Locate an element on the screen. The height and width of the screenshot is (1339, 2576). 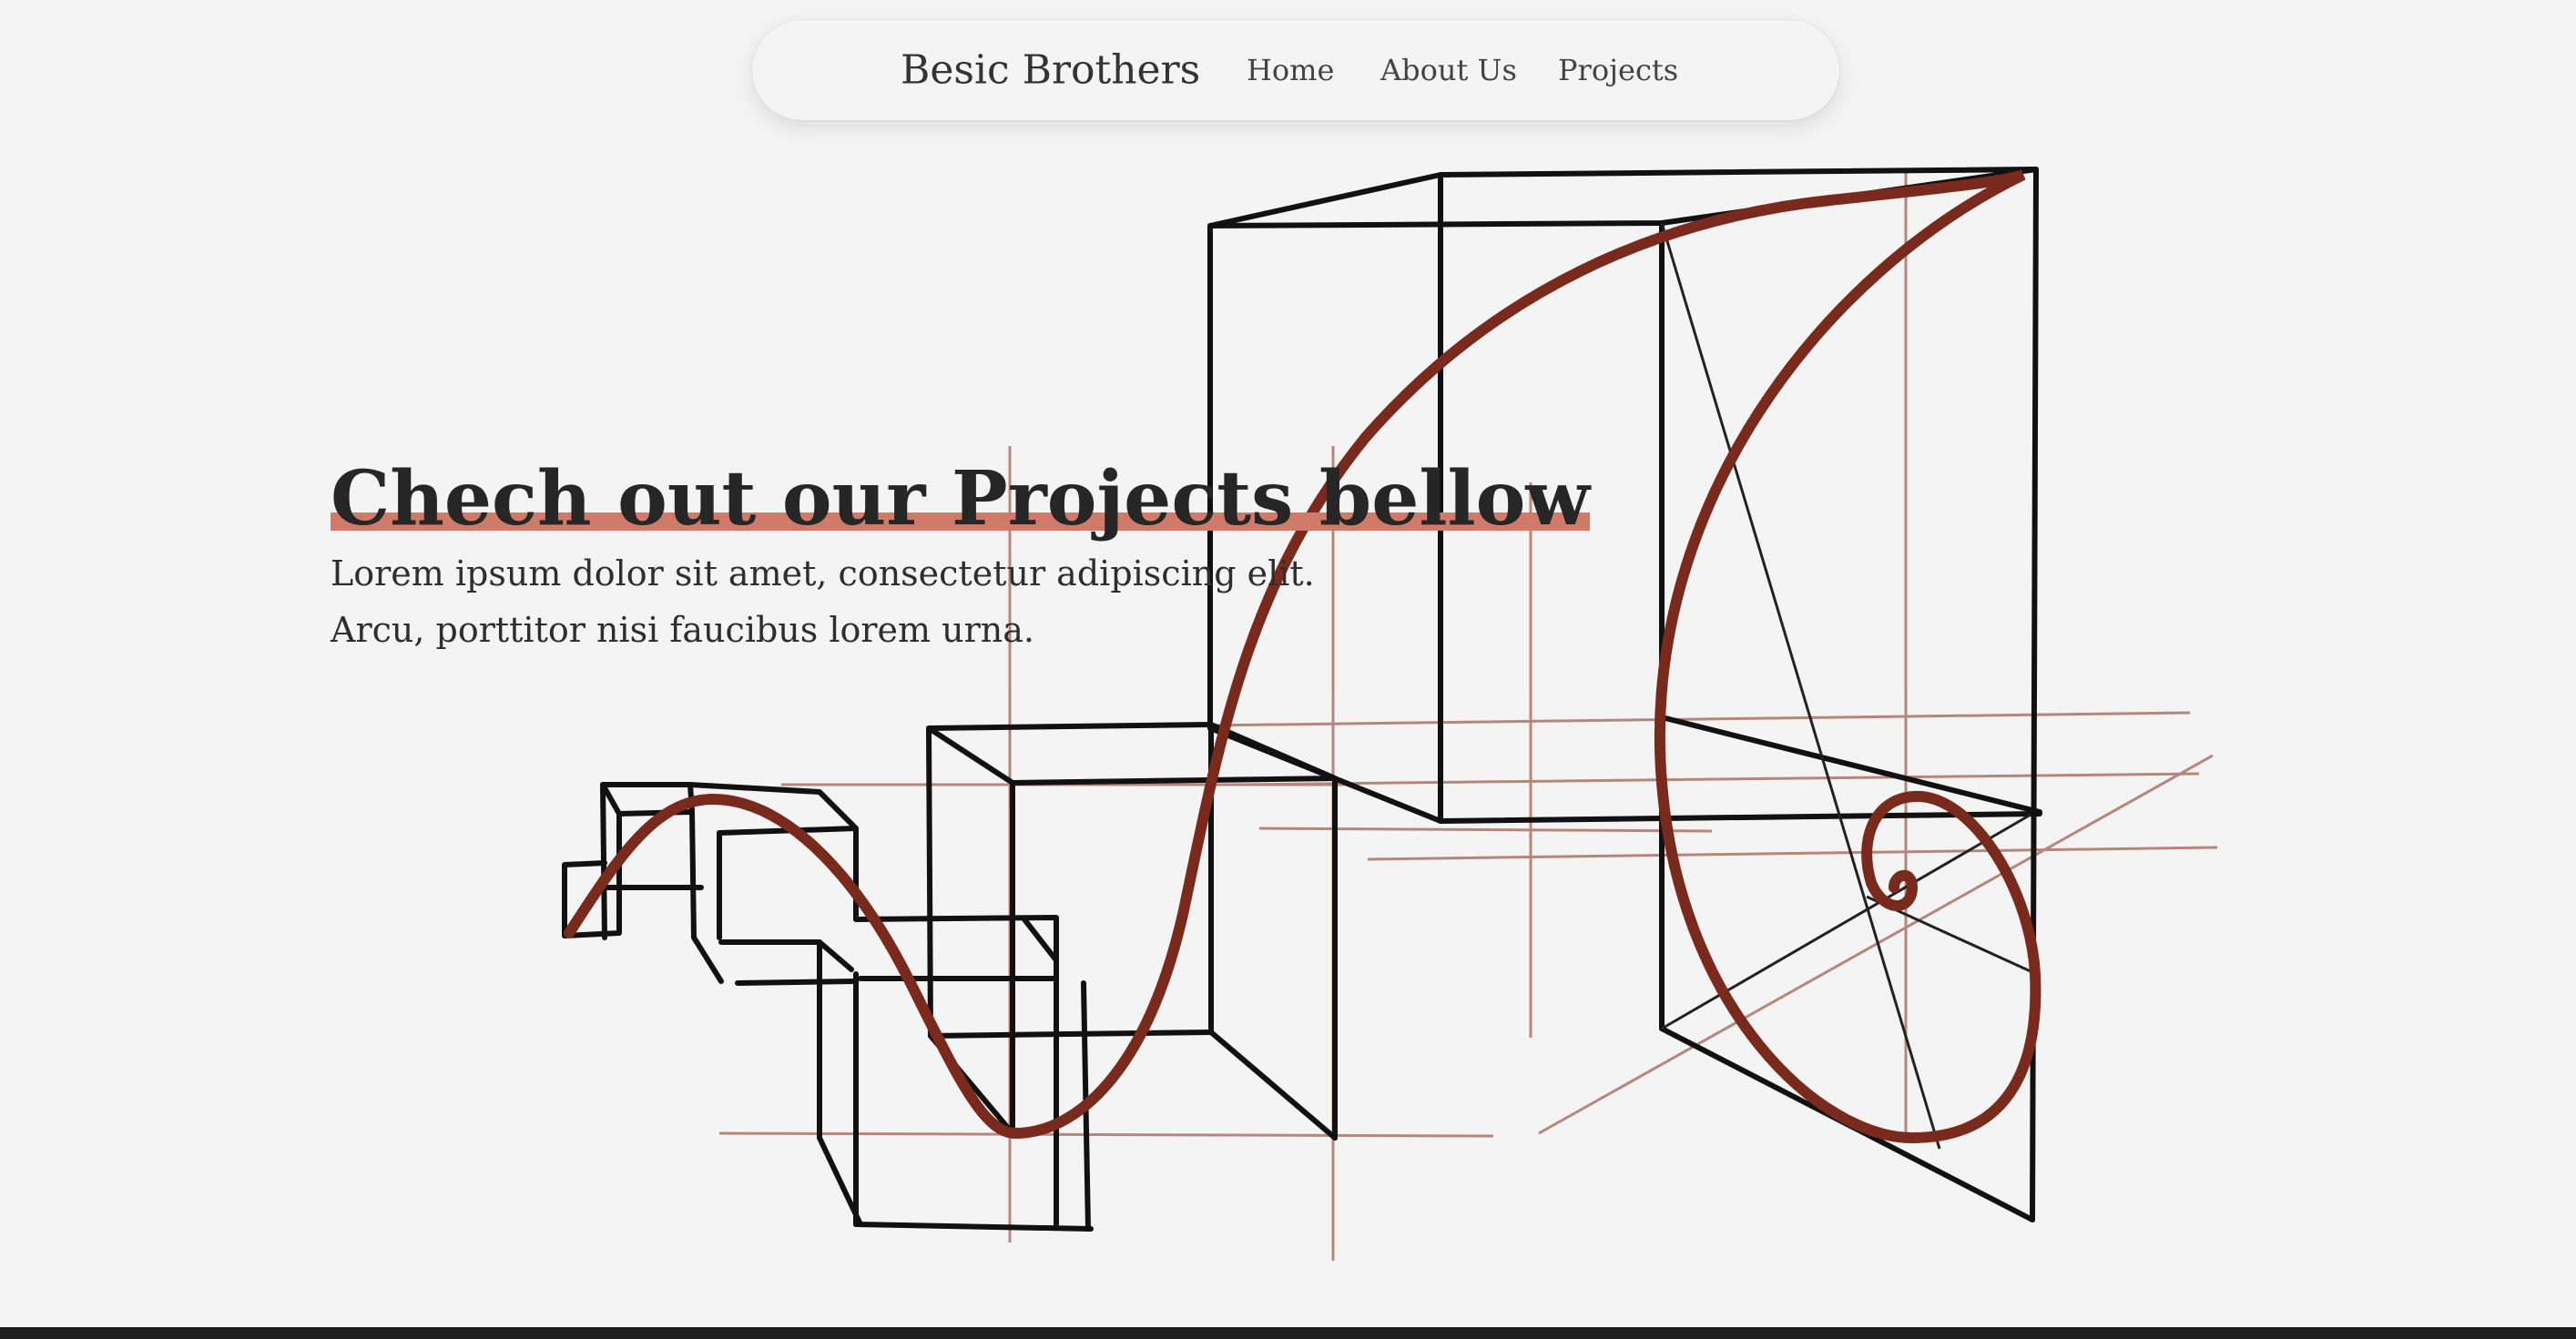
nav-link-projects: Projects is located at coordinates (1618, 70).